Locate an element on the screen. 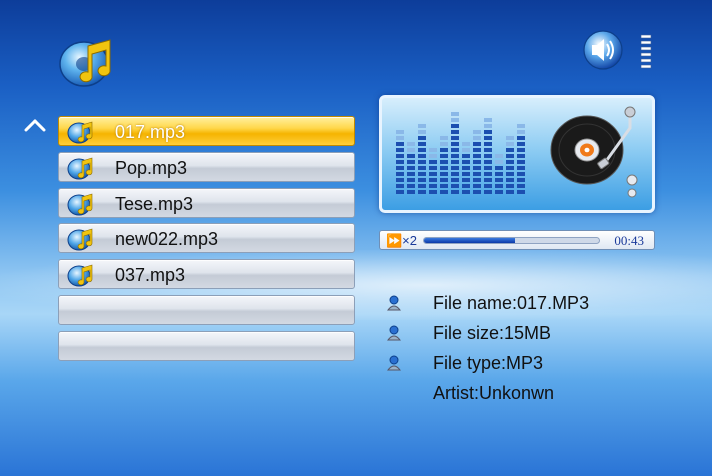 The height and width of the screenshot is (476, 712). list-item: new022.mp3 is located at coordinates (206, 238).